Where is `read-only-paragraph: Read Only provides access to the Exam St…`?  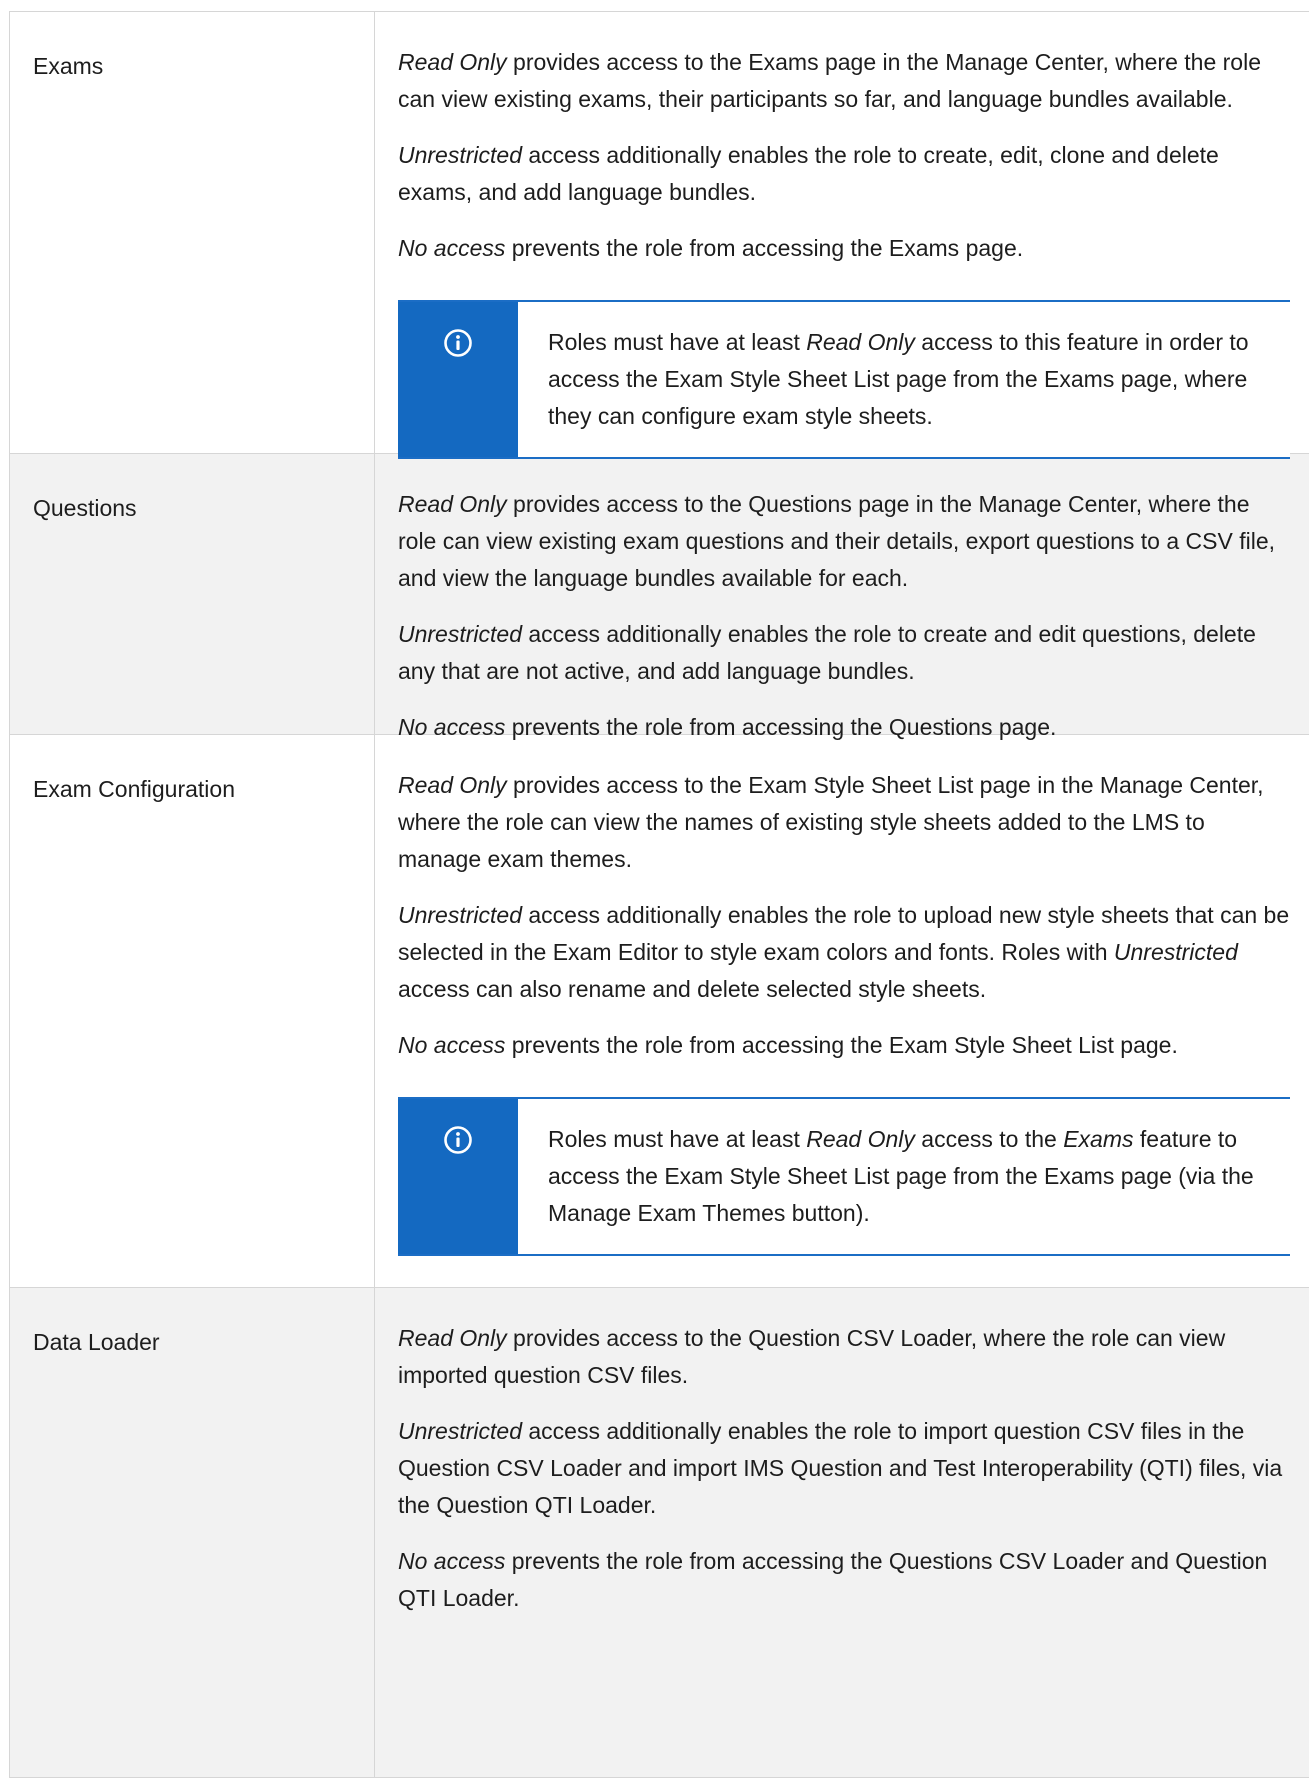 read-only-paragraph: Read Only provides access to the Exam St… is located at coordinates (831, 822).